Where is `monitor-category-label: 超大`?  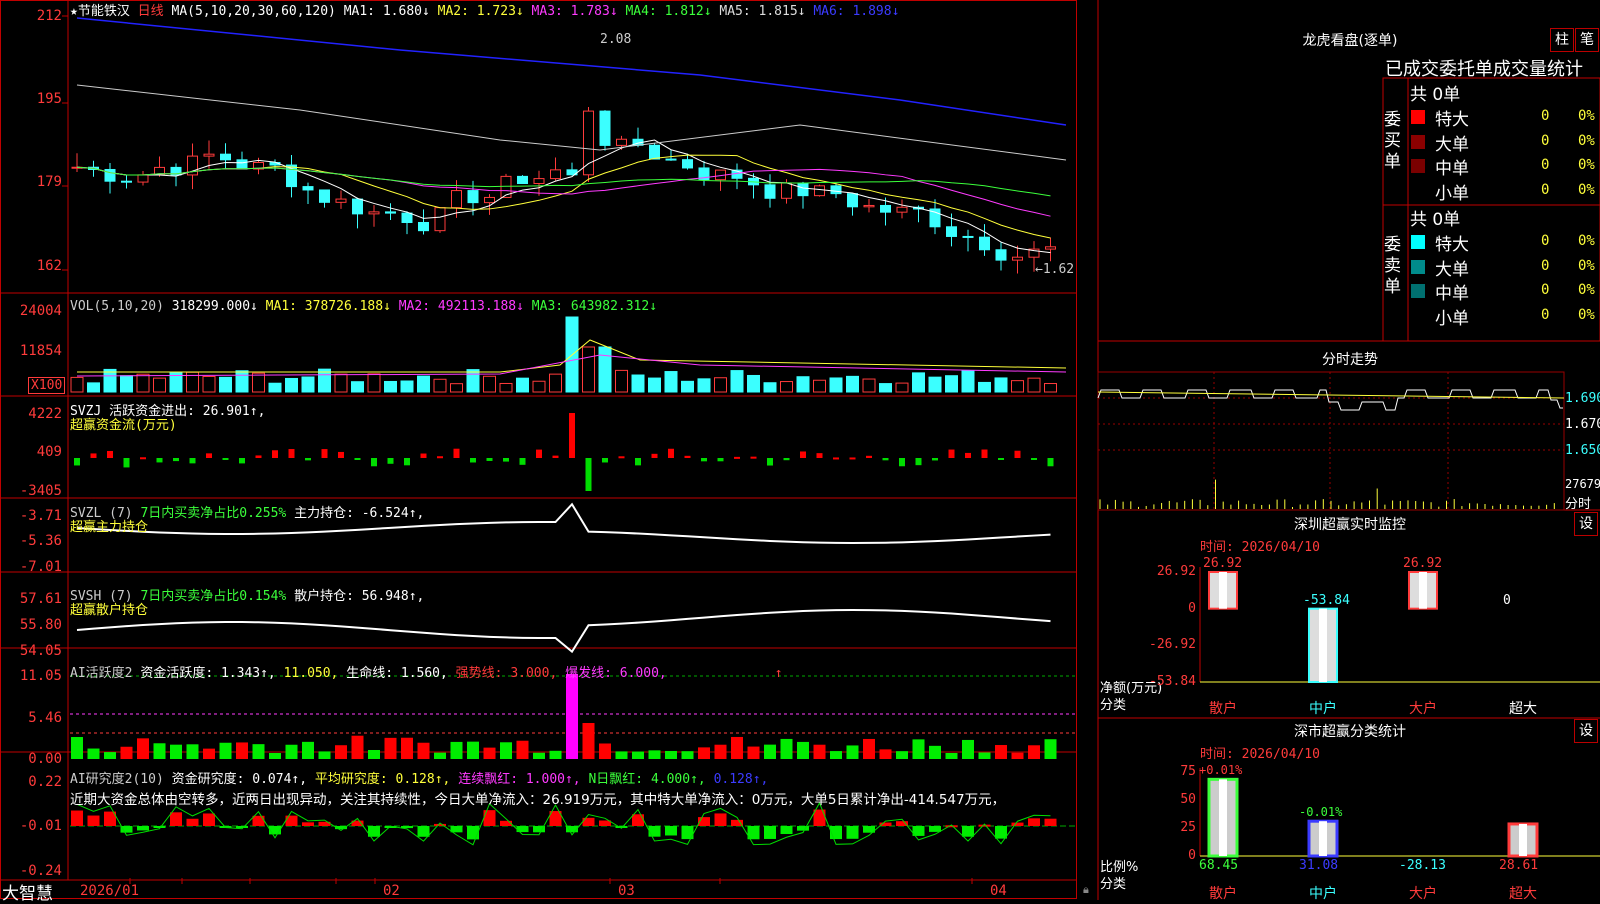 monitor-category-label: 超大 is located at coordinates (1523, 709).